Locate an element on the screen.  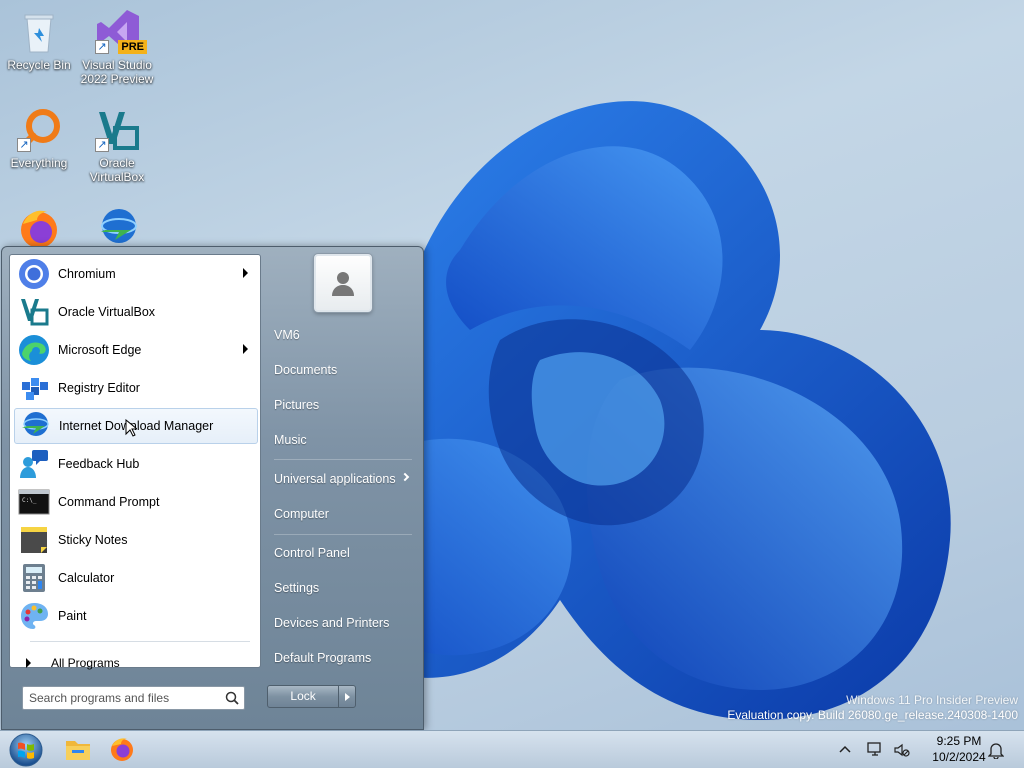
clock-time: 9:25 PM is located at coordinates (959, 741).